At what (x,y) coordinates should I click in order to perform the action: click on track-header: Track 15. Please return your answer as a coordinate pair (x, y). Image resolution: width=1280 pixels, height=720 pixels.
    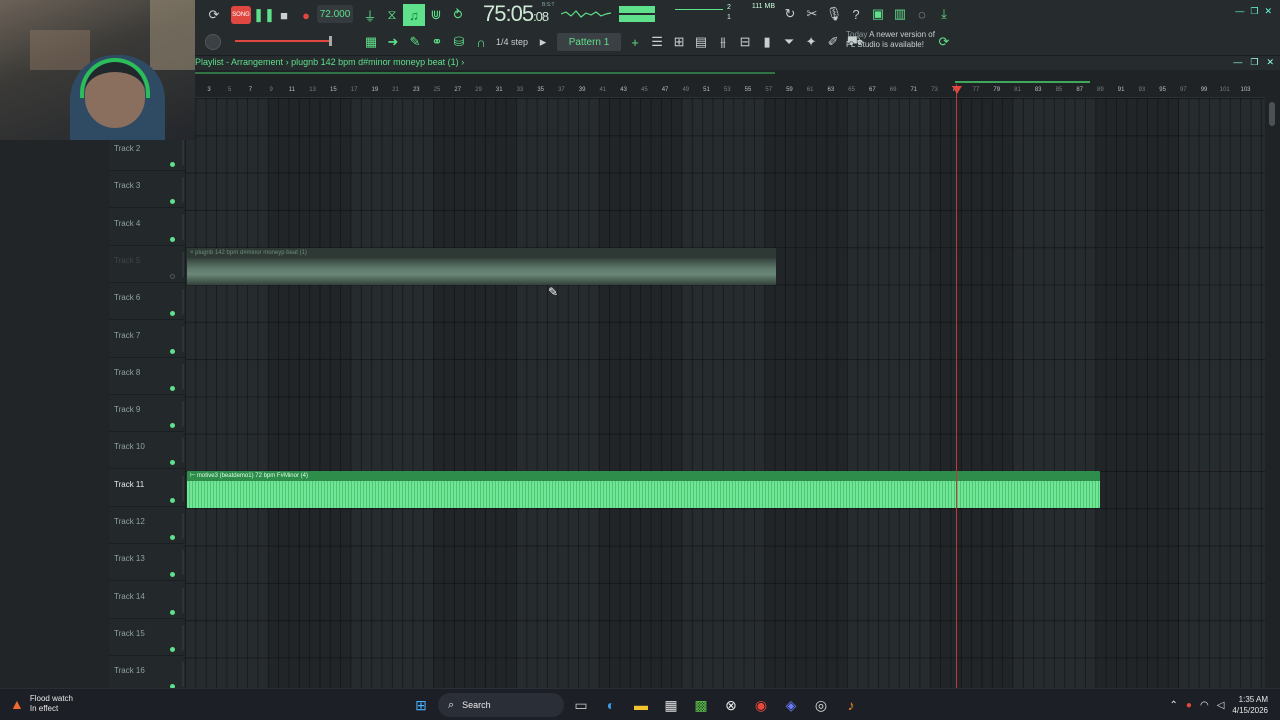
    Looking at the image, I should click on (147, 637).